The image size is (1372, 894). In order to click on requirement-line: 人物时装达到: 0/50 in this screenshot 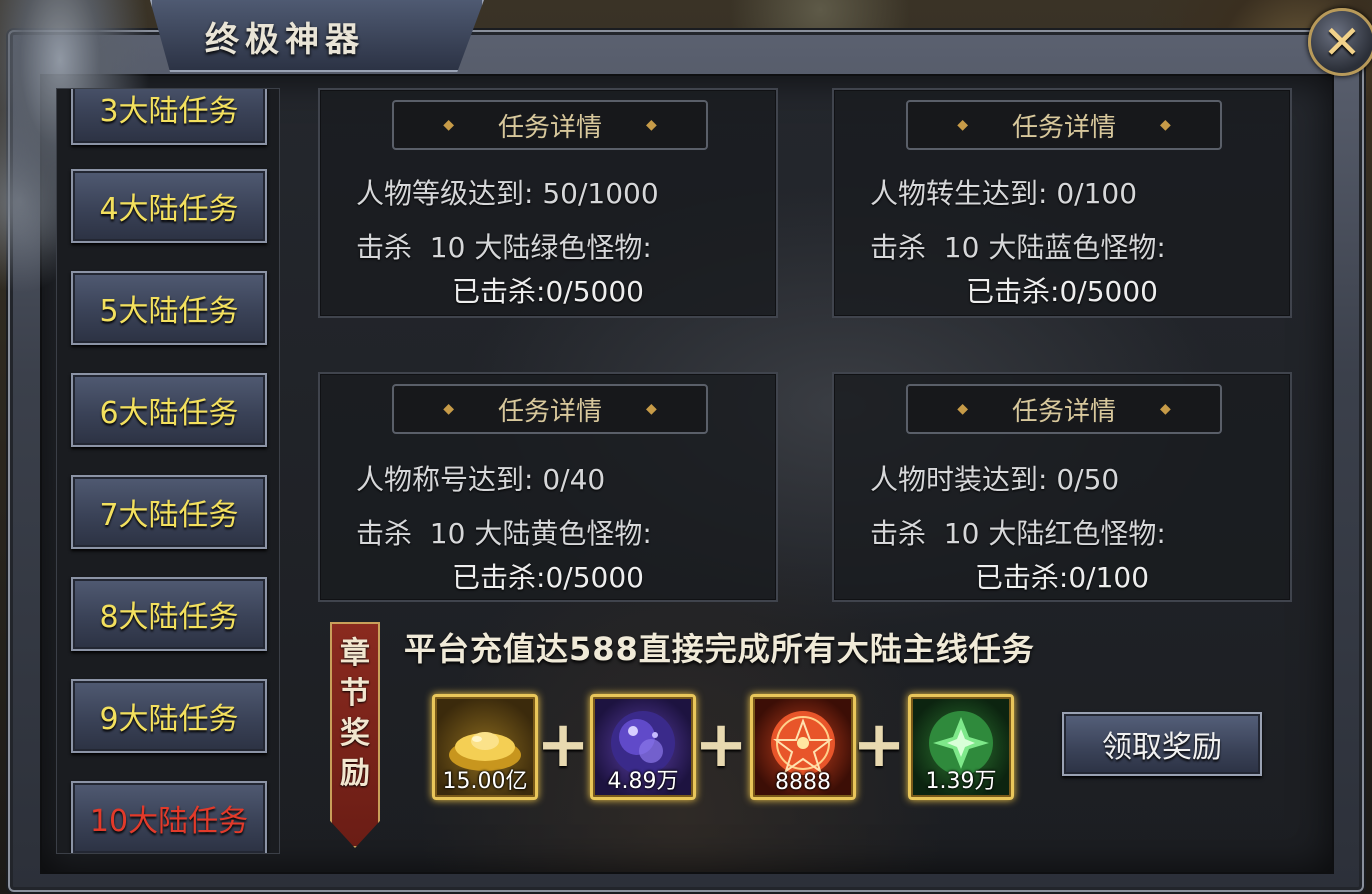, I will do `click(995, 479)`.